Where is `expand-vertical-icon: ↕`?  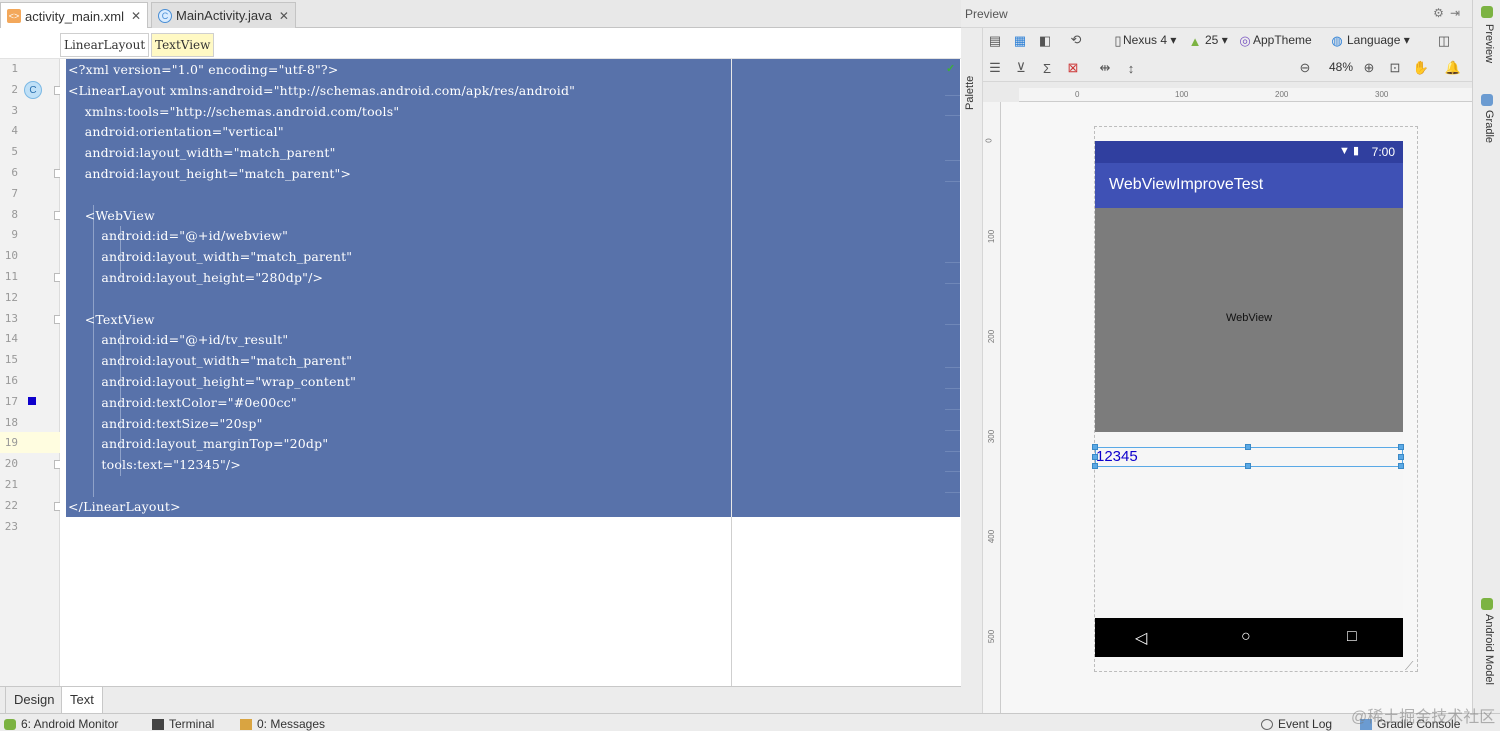
expand-vertical-icon: ↕ is located at coordinates (1131, 68).